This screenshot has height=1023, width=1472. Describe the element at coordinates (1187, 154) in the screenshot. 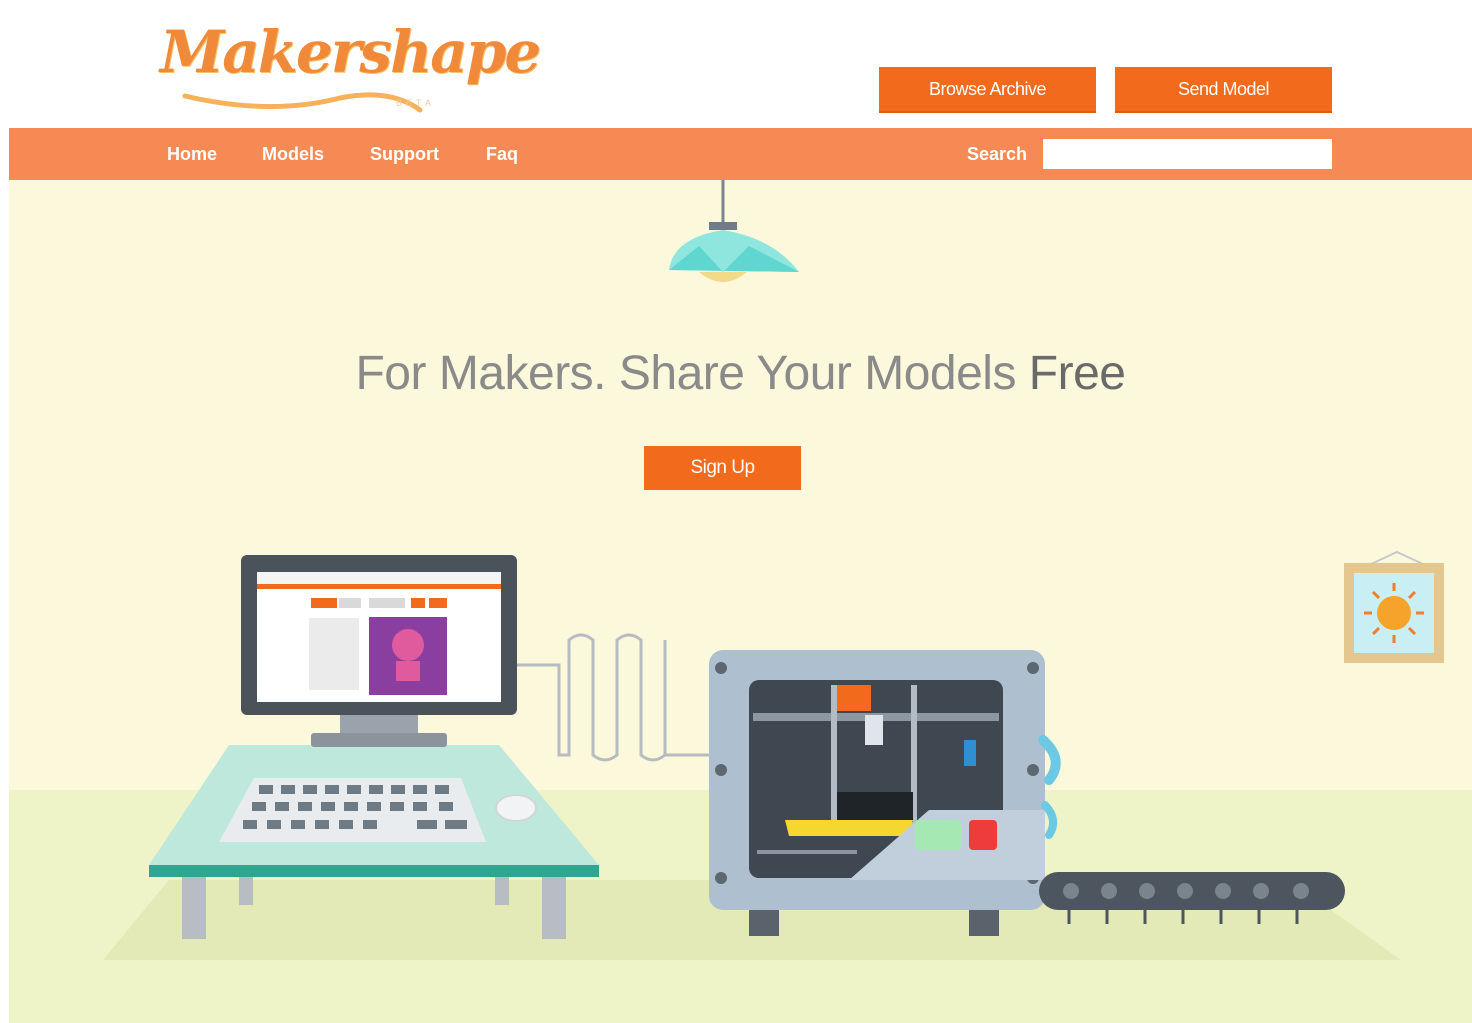

I see `search-input` at that location.